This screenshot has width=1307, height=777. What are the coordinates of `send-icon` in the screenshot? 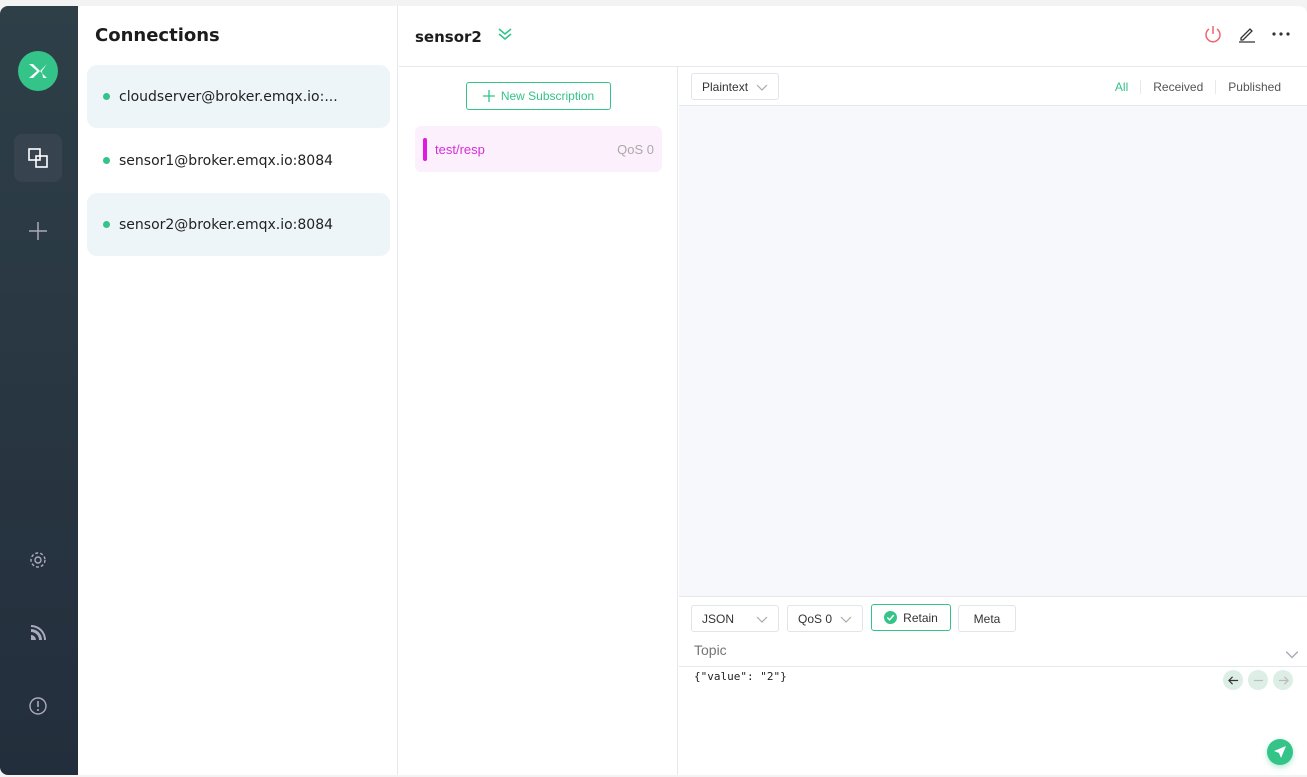 It's located at (1280, 752).